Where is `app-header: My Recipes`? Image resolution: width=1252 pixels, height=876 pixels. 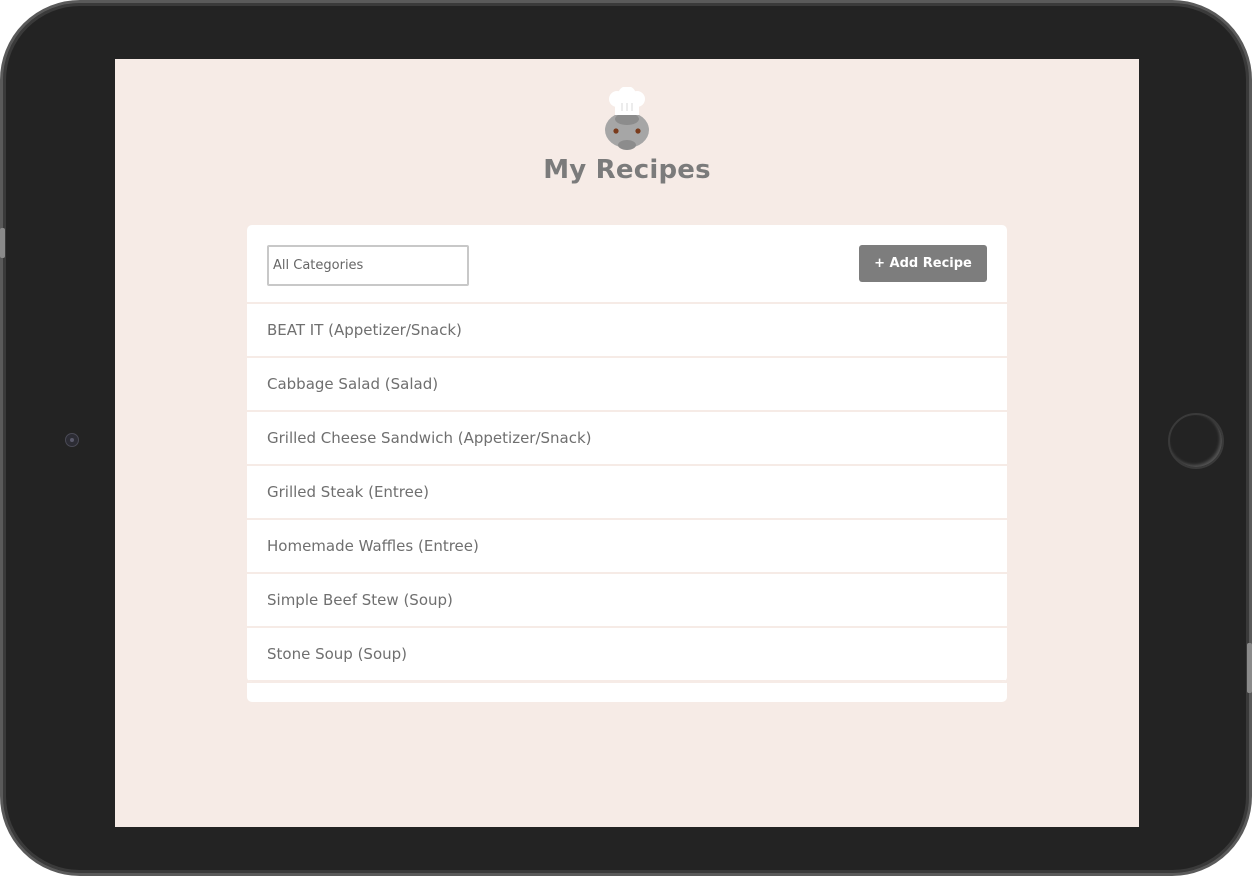
app-header: My Recipes is located at coordinates (627, 136).